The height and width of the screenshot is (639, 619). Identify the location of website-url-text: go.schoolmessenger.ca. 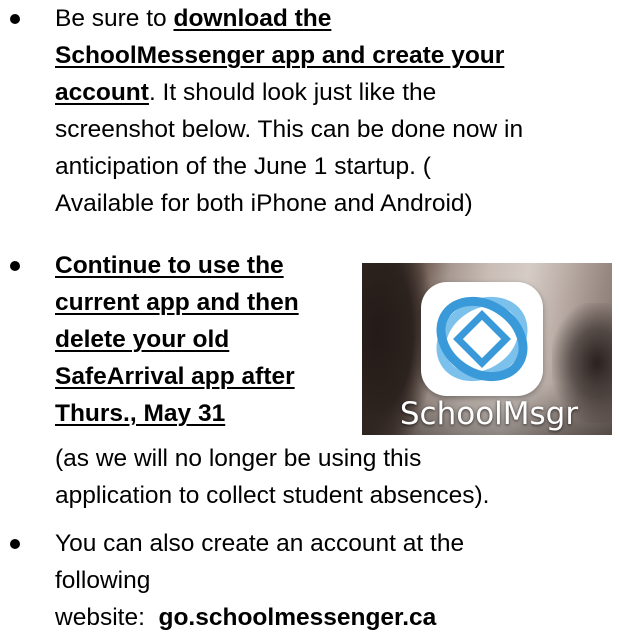
(297, 617).